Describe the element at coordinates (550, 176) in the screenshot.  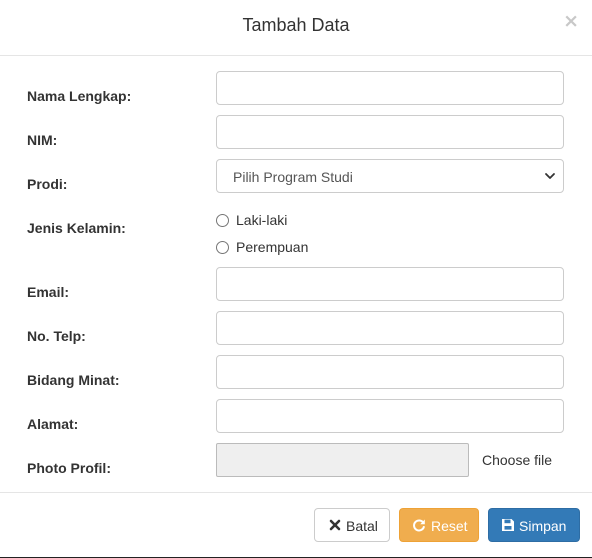
I see `chevron-down-icon` at that location.